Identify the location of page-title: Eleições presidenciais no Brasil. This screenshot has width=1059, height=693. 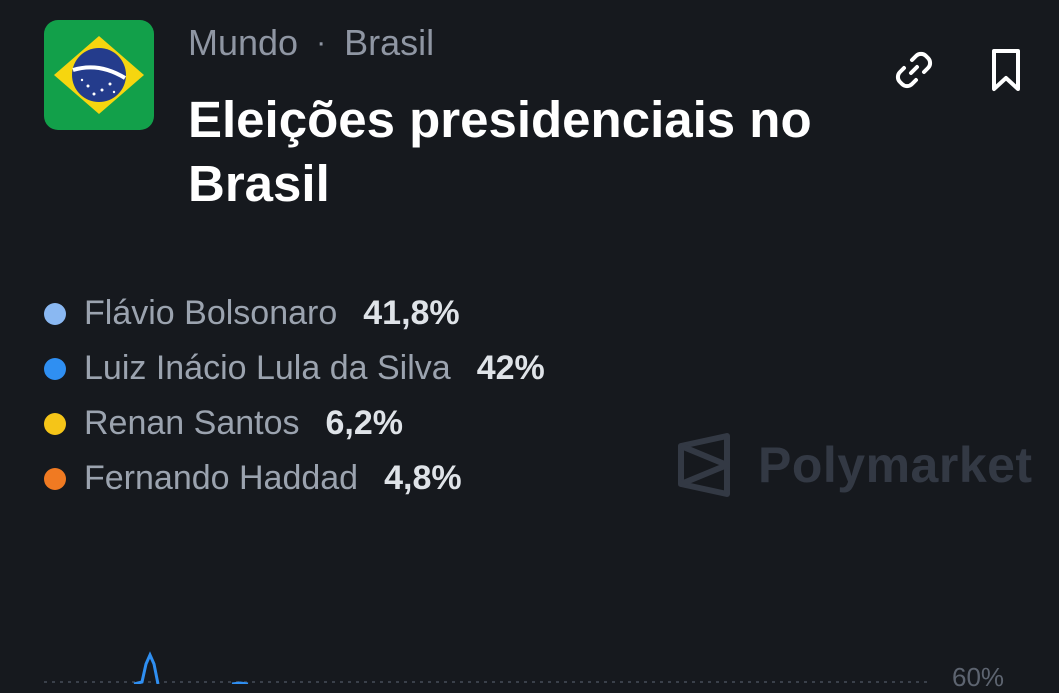
(500, 151).